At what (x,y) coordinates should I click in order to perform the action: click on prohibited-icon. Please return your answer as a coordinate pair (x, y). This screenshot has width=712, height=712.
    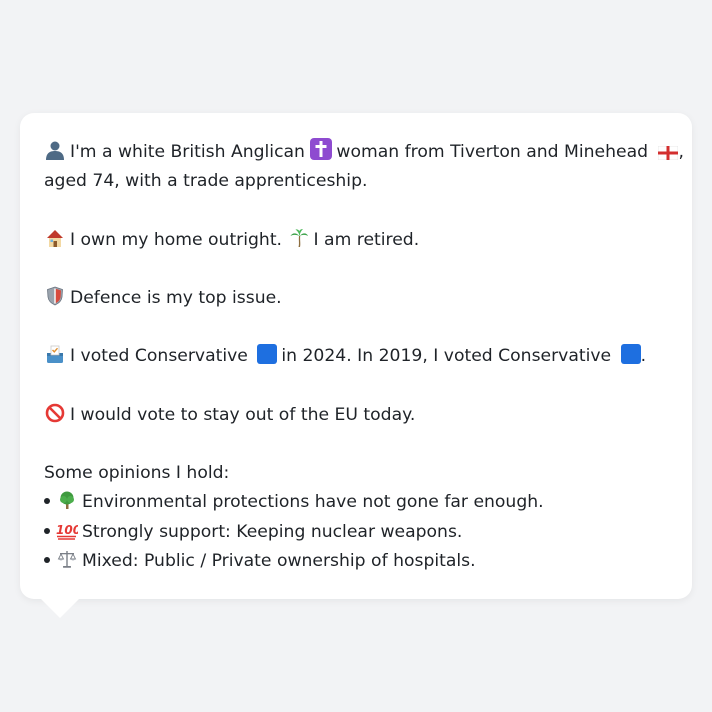
    Looking at the image, I should click on (55, 413).